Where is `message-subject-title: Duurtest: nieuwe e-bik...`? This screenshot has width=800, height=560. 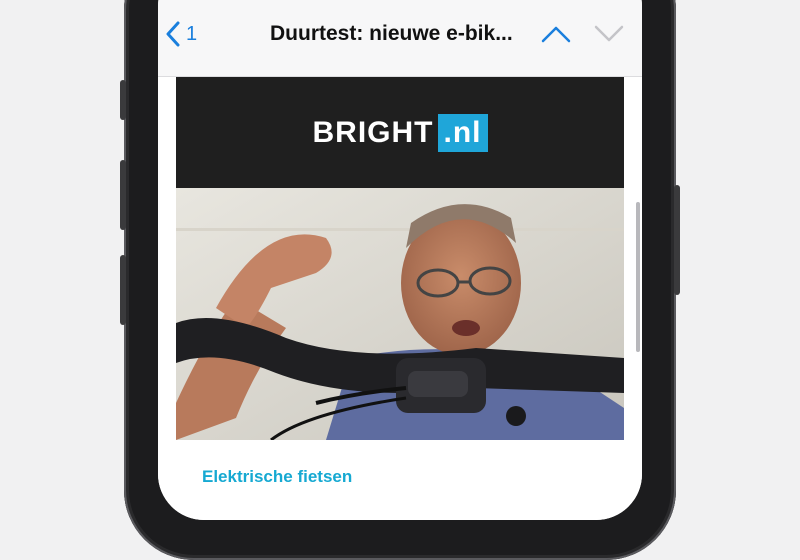 message-subject-title: Duurtest: nieuwe e-bik... is located at coordinates (391, 33).